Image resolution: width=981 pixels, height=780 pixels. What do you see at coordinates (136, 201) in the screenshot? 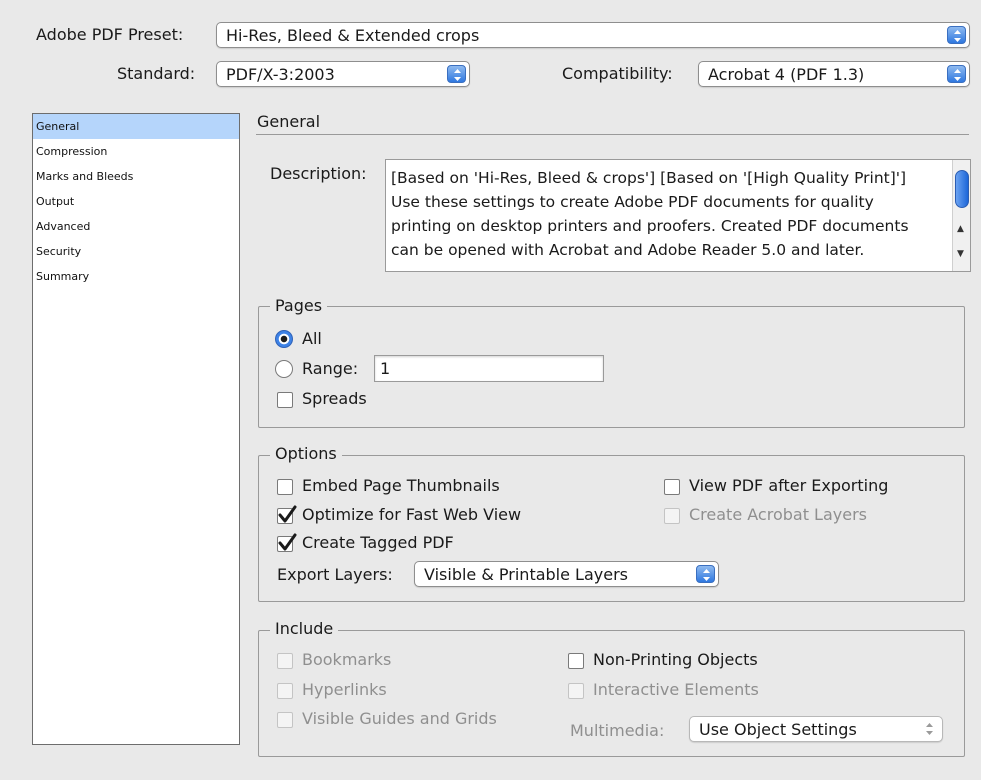
I see `sidebar-item-output: Output` at bounding box center [136, 201].